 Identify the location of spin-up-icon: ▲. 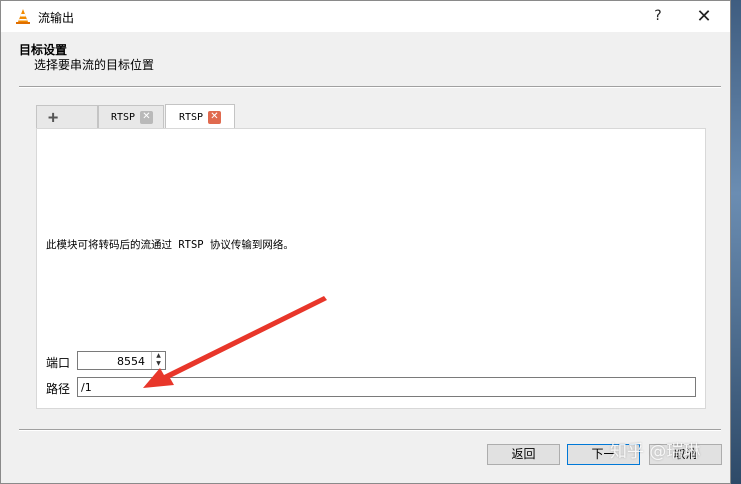
(158, 356).